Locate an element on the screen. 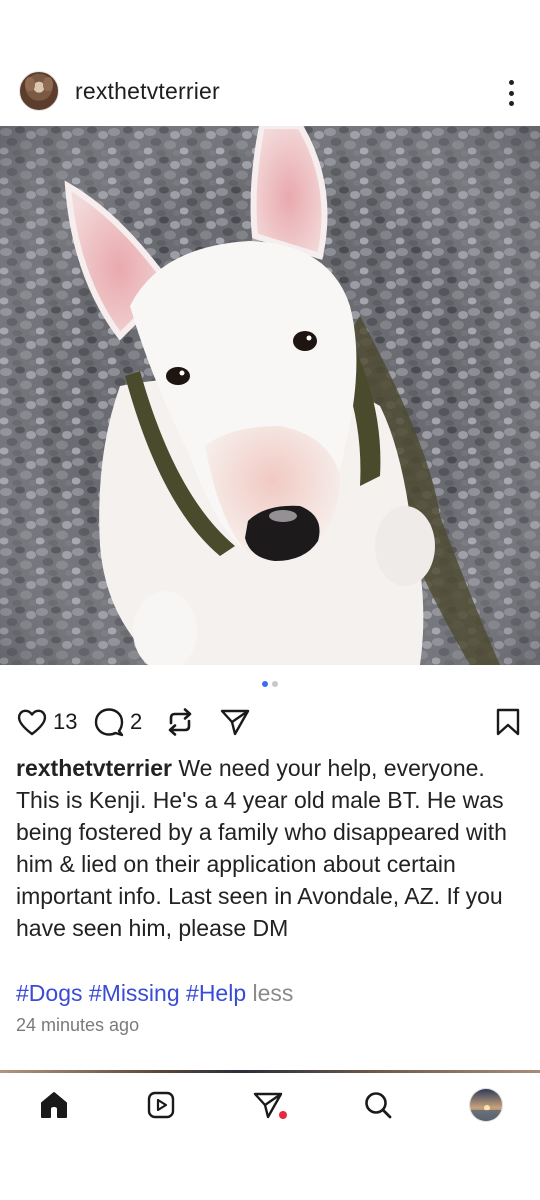  collapse-caption-link: less is located at coordinates (273, 993).